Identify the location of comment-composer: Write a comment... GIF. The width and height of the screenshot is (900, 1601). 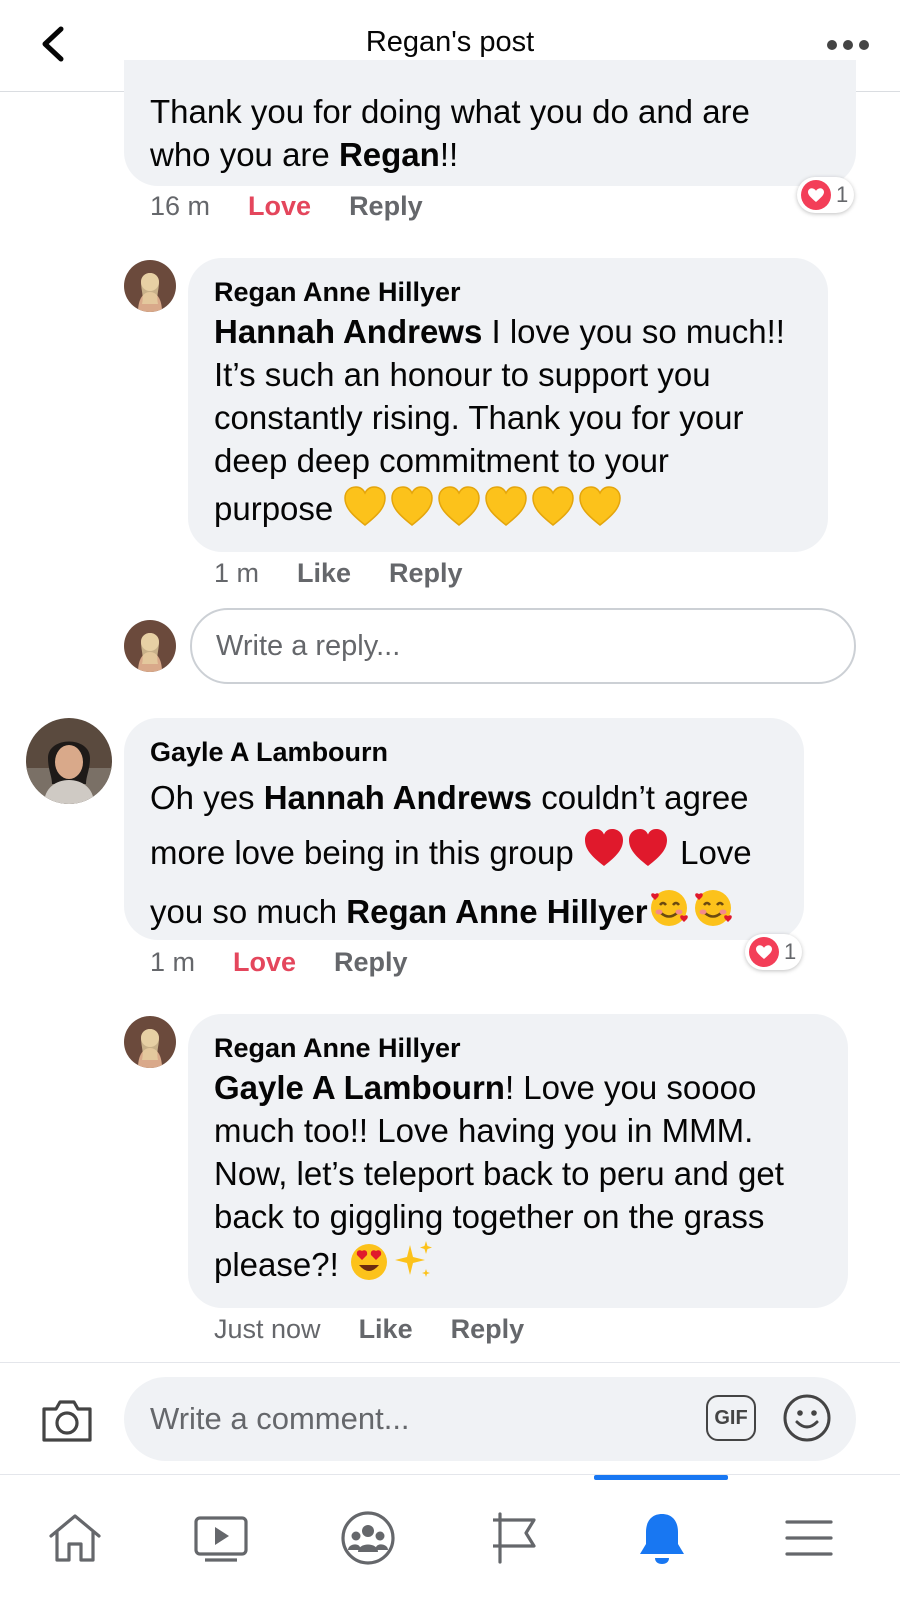
(450, 1418).